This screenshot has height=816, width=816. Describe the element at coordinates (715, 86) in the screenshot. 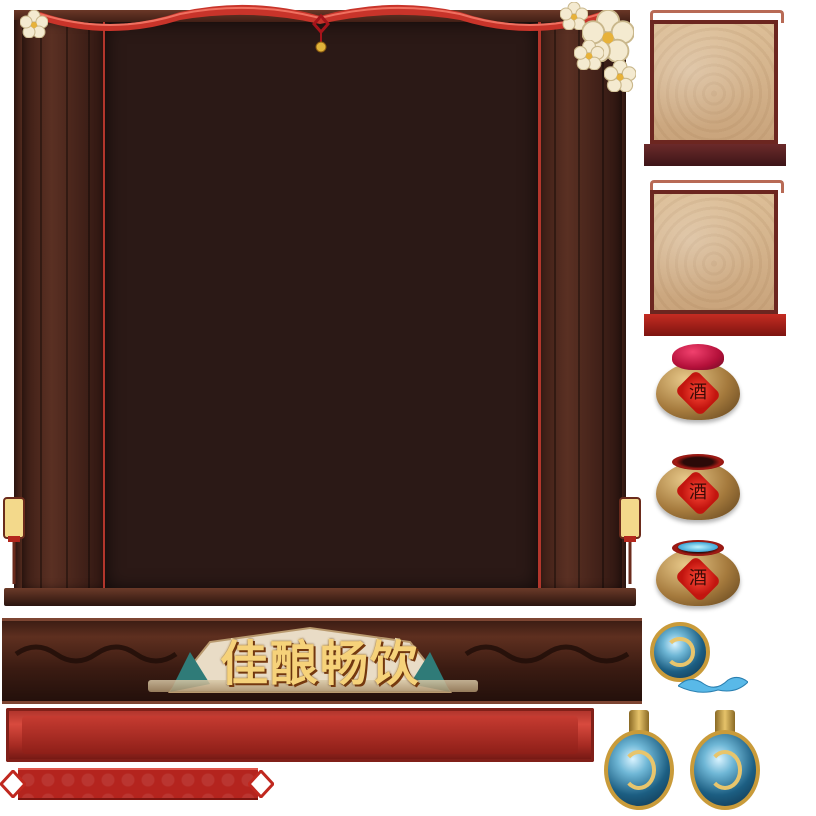

I see `paper-frame-dark` at that location.